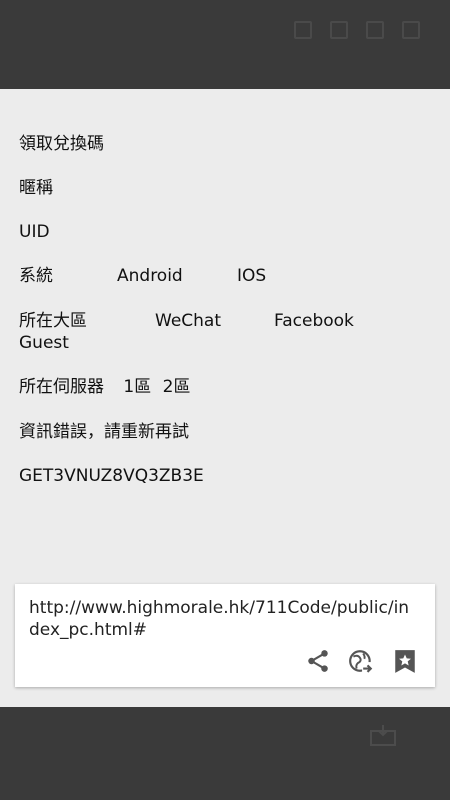  What do you see at coordinates (36, 188) in the screenshot?
I see `nickname-label: 暱稱` at bounding box center [36, 188].